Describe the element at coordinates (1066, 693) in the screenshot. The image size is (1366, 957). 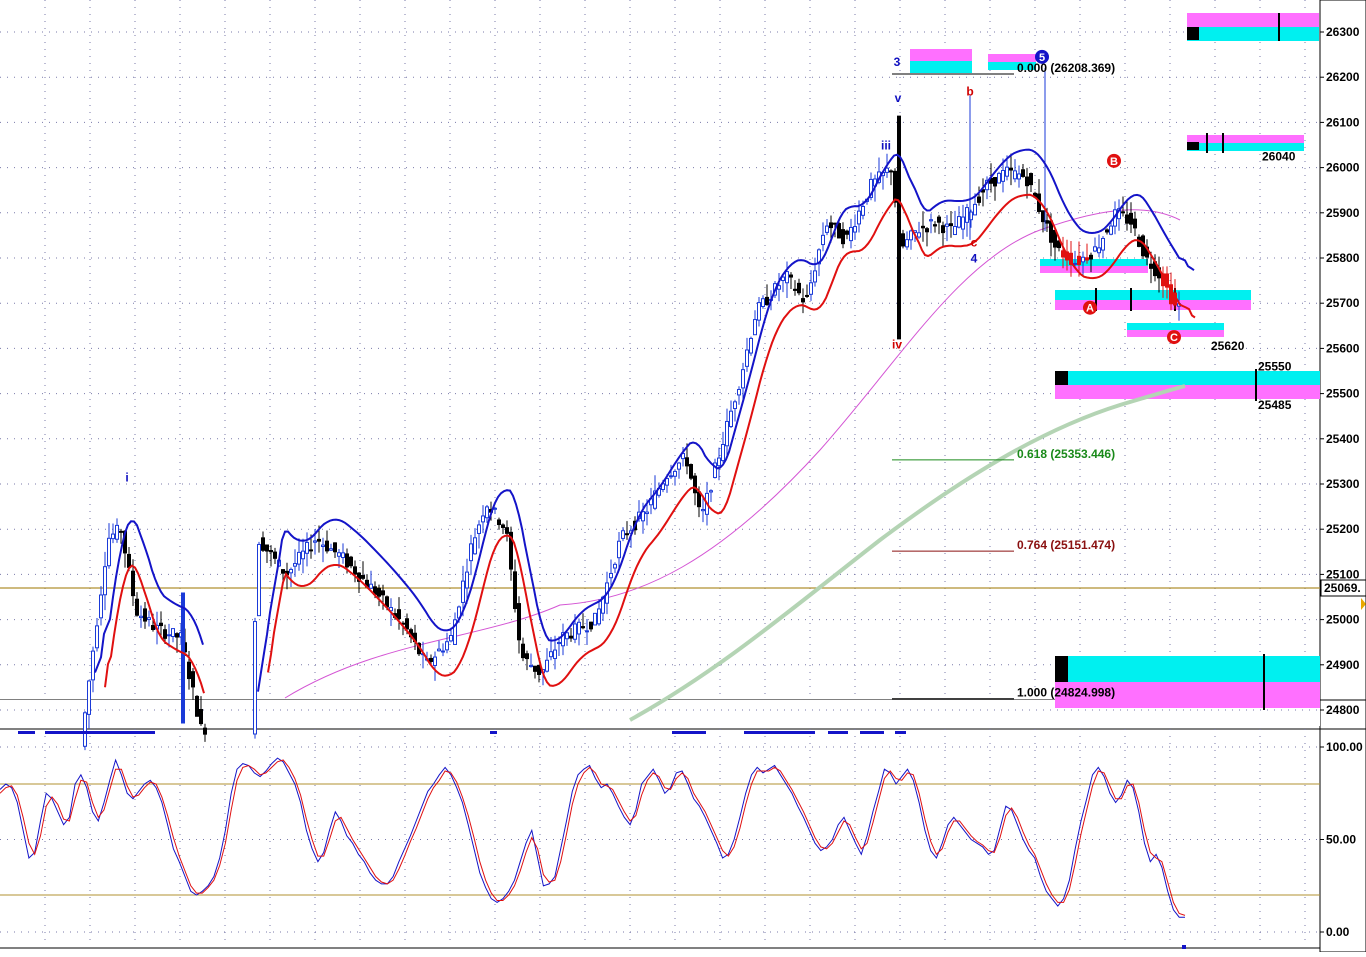
I see `fib-label: 1.000 (24824.998)` at that location.